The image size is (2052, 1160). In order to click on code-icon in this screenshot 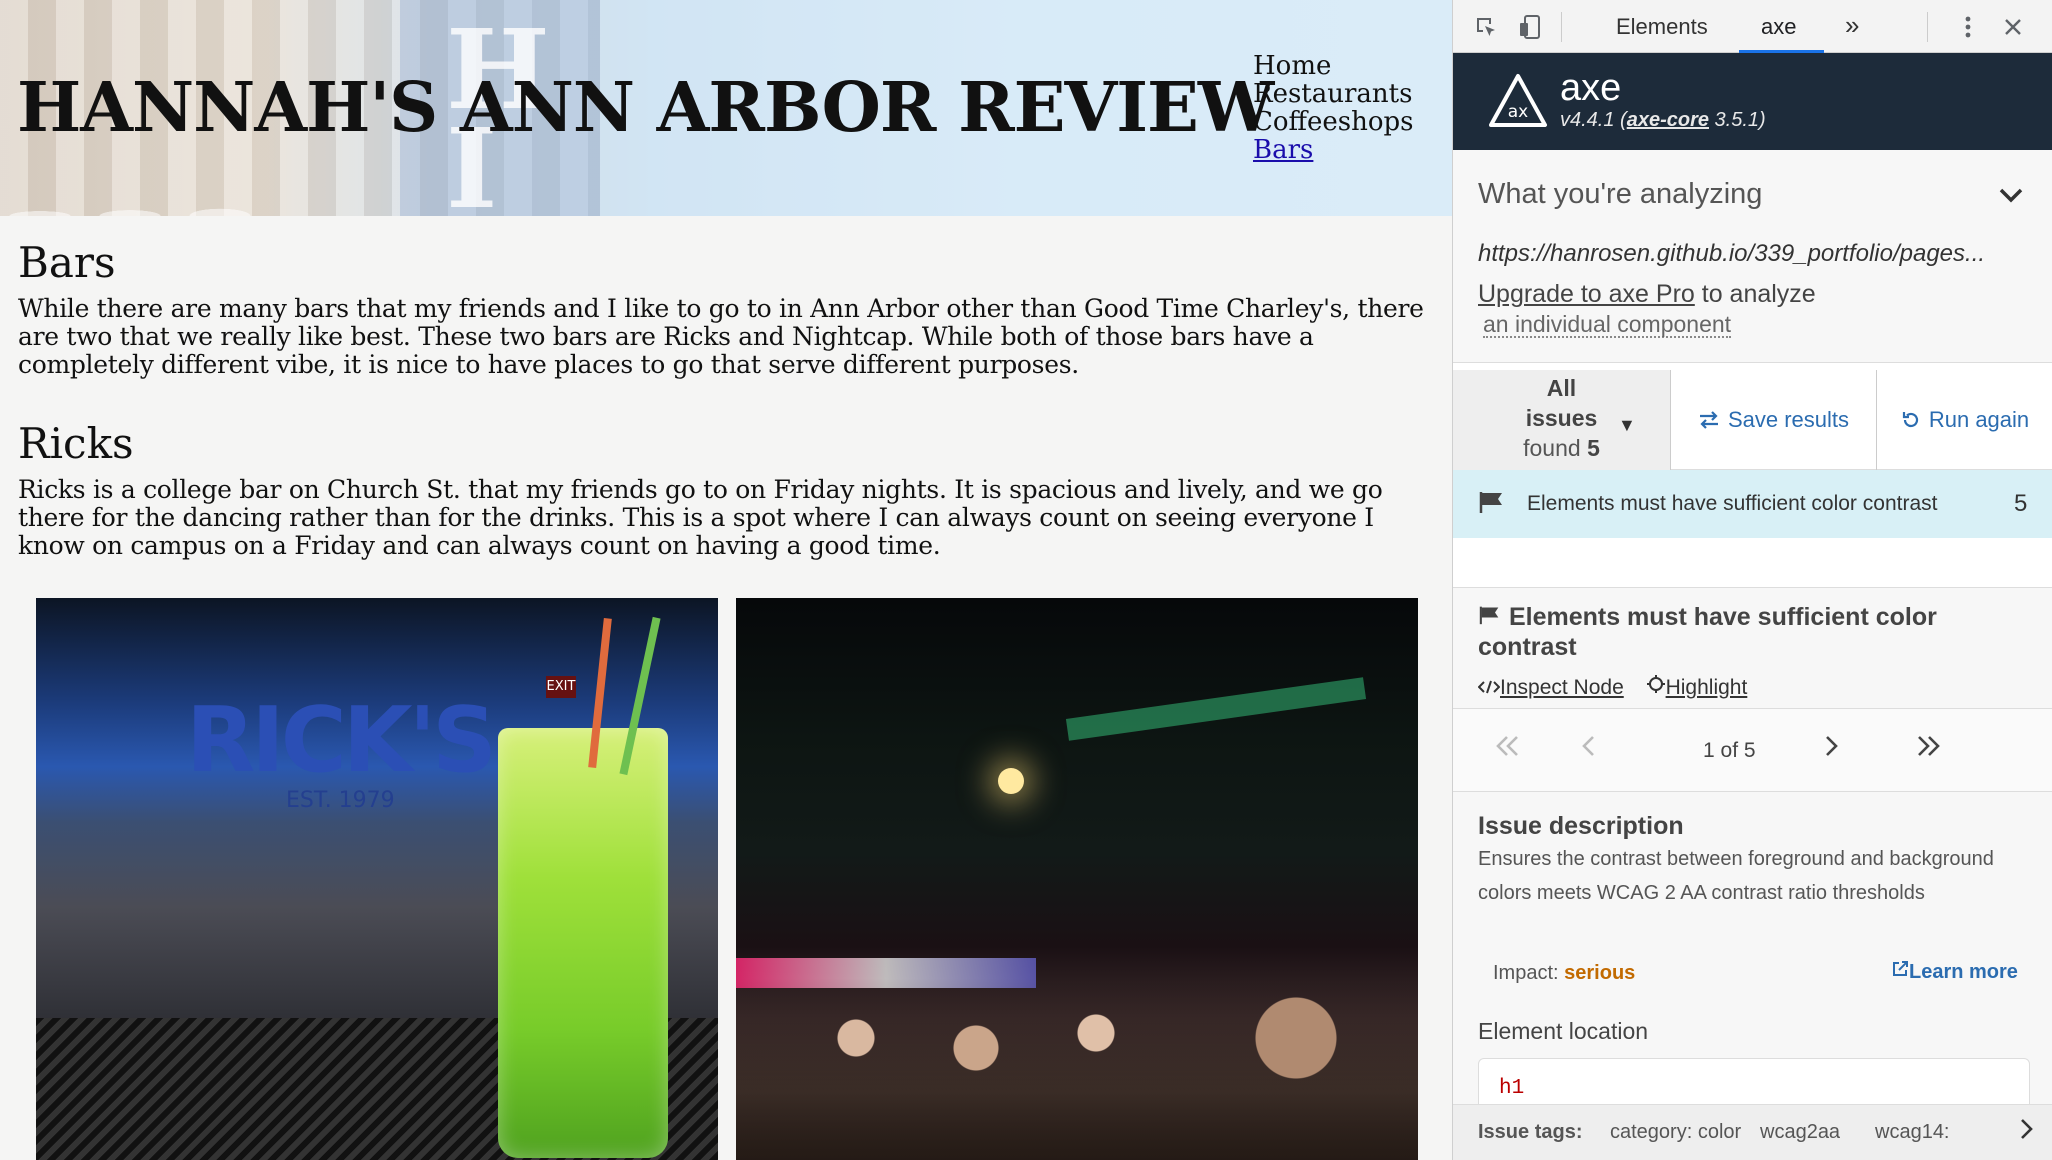, I will do `click(1489, 687)`.